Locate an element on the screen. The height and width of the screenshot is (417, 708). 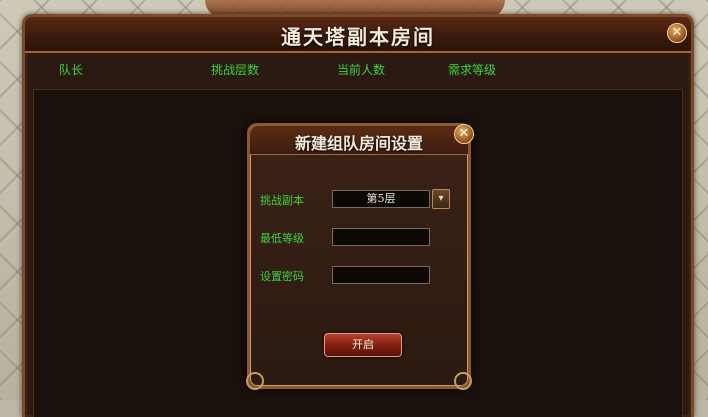
main-window-title: 通天塔副本房间 is located at coordinates (358, 37).